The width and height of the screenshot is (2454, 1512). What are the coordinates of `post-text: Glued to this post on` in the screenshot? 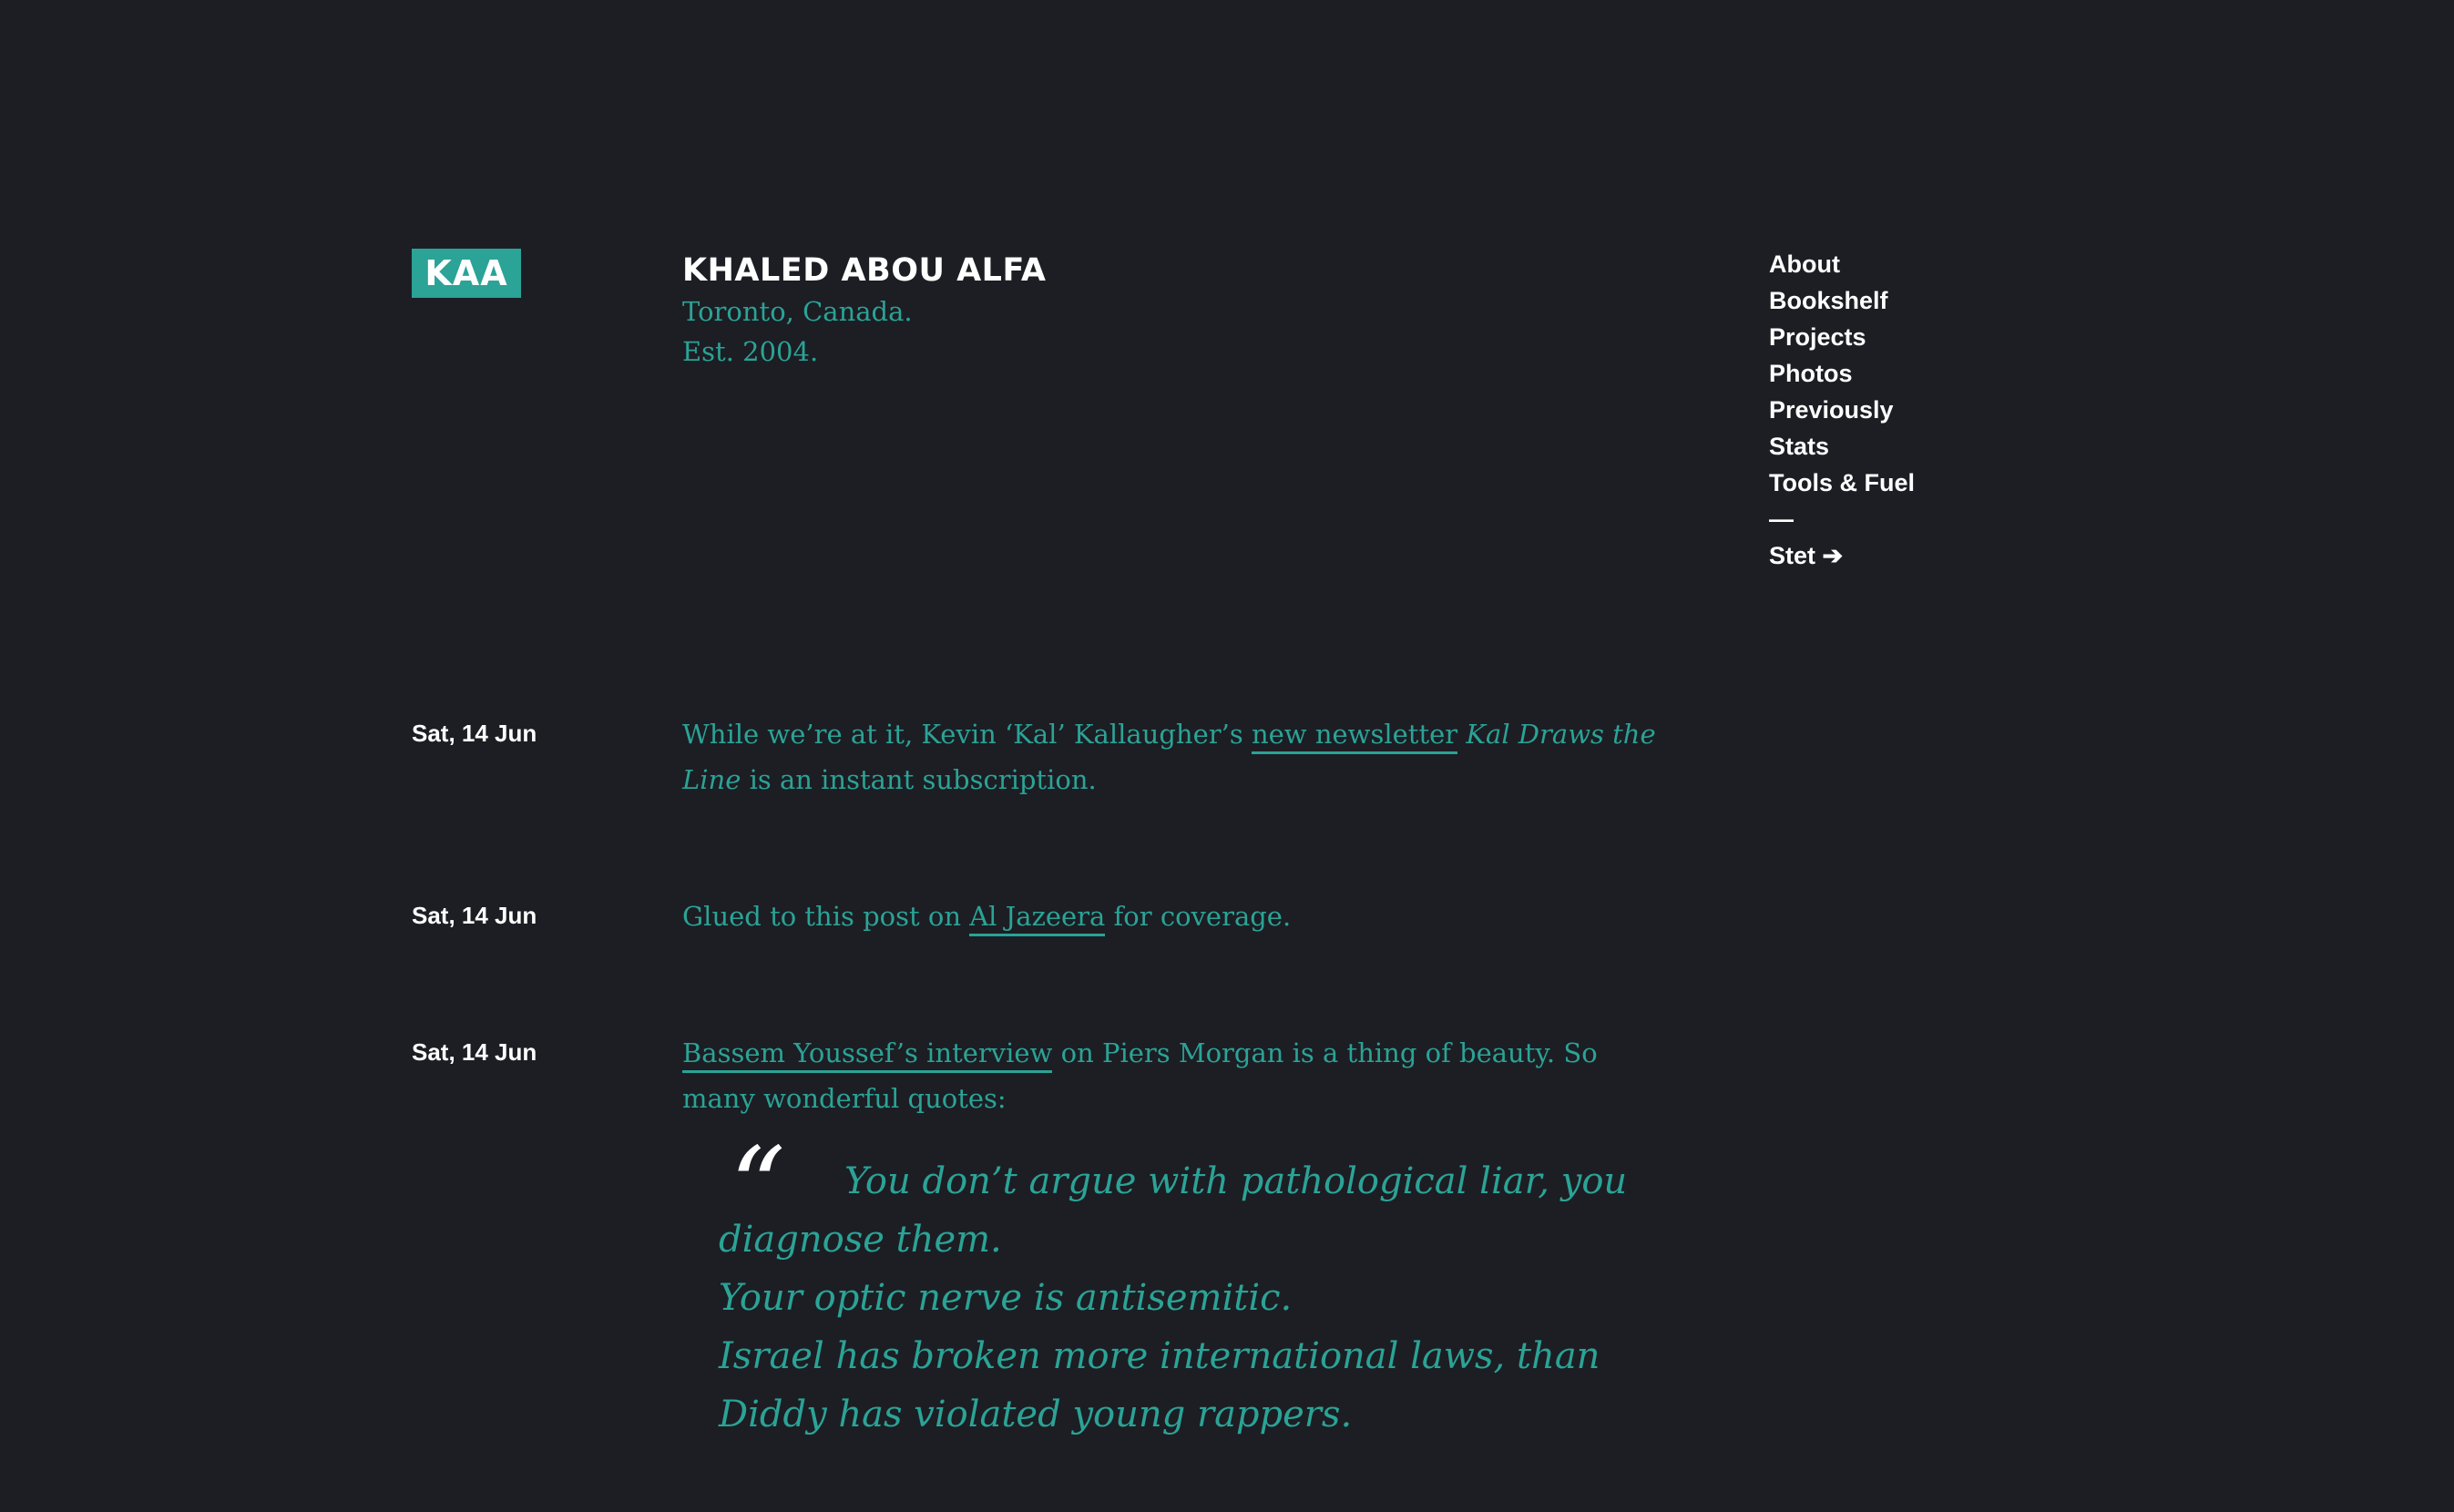 It's located at (826, 916).